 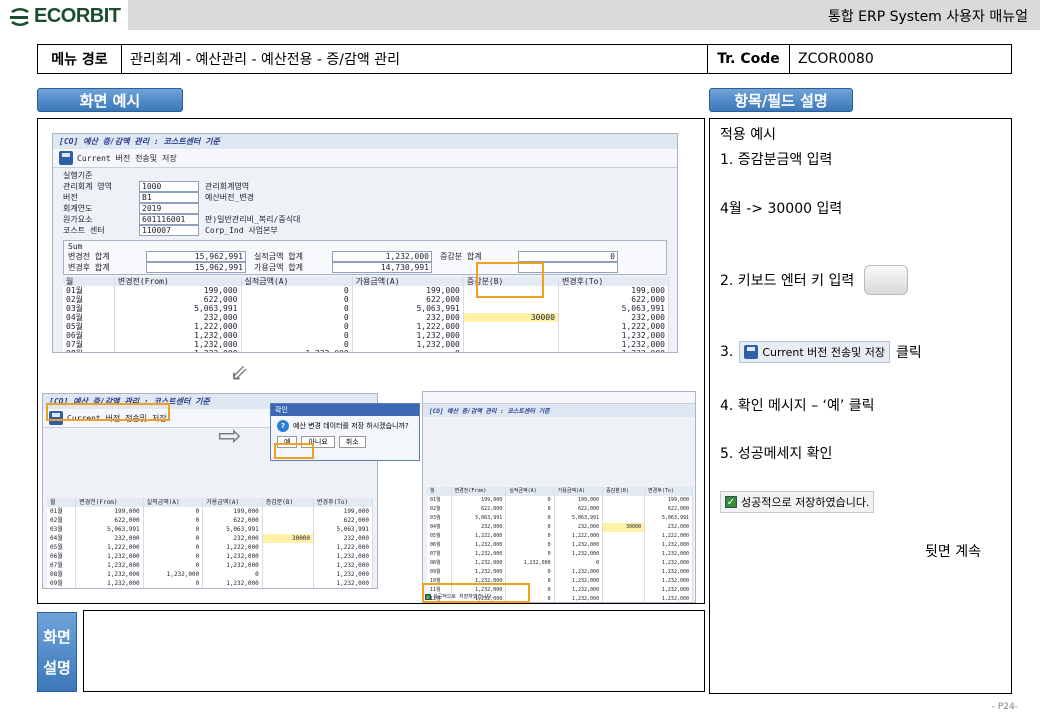 What do you see at coordinates (781, 209) in the screenshot?
I see `desc-step1-sub: 4월 -> 30000 입력` at bounding box center [781, 209].